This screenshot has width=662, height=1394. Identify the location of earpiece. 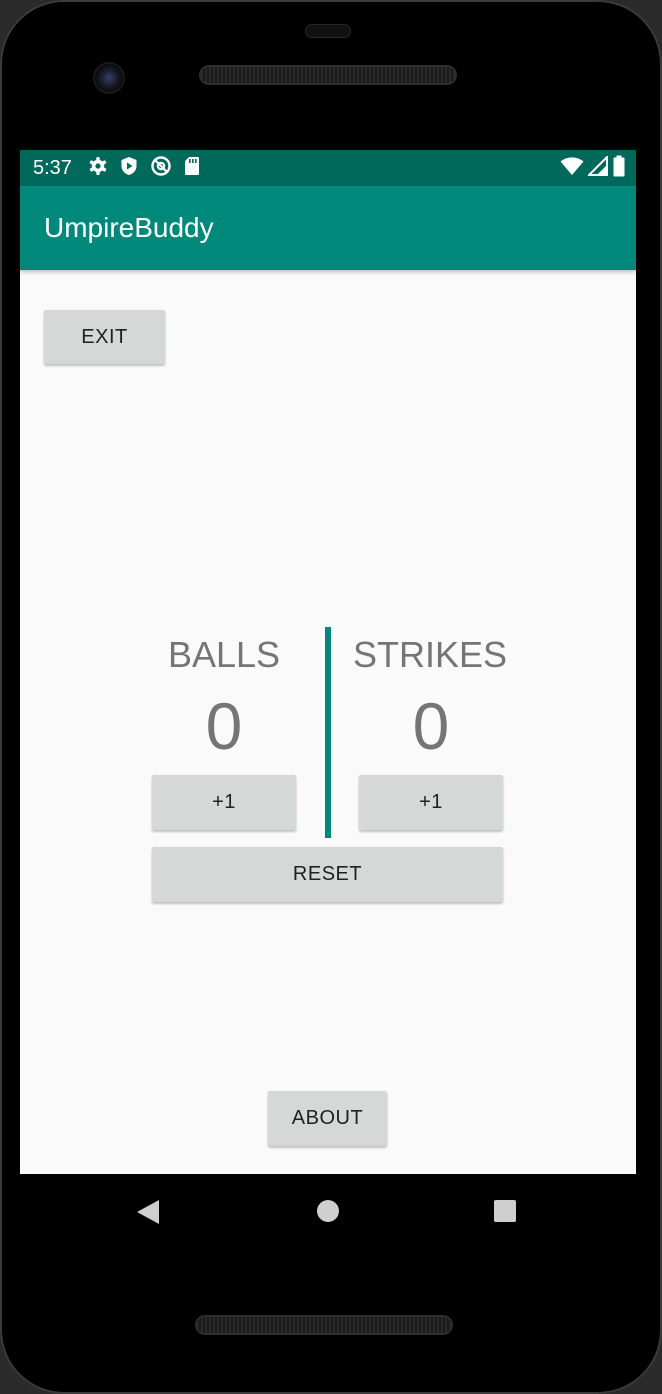
(328, 31).